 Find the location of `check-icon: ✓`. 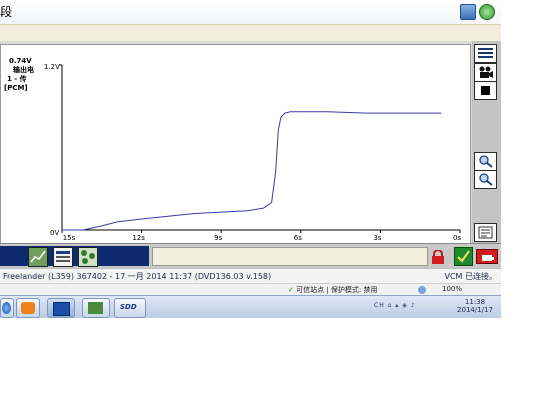

check-icon: ✓ is located at coordinates (291, 290).